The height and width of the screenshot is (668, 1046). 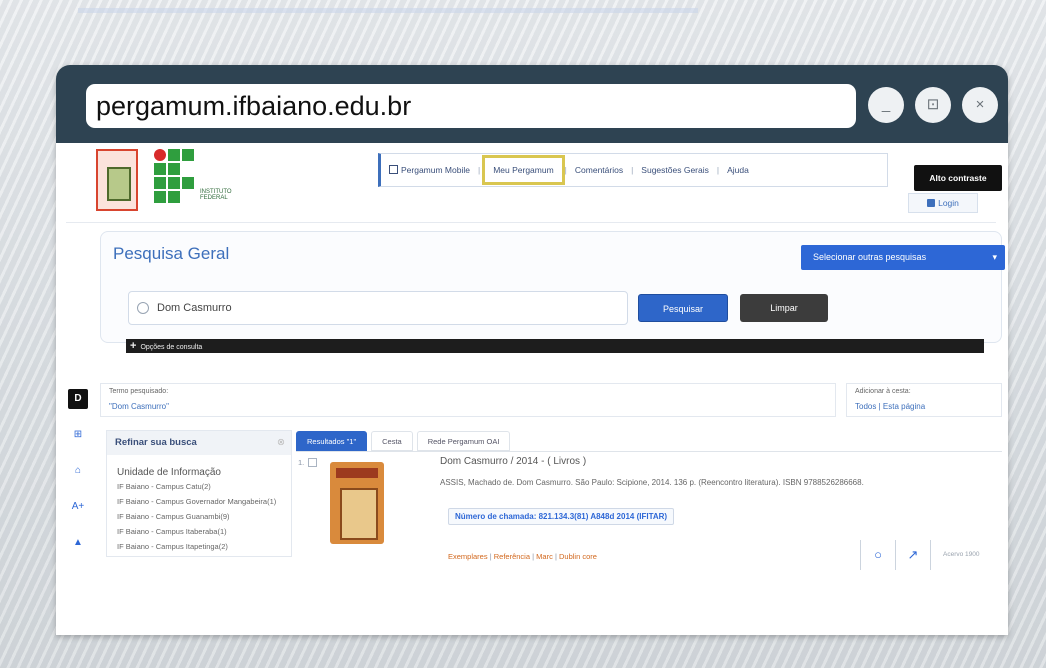 What do you see at coordinates (301, 462) in the screenshot?
I see `result-number: 1.` at bounding box center [301, 462].